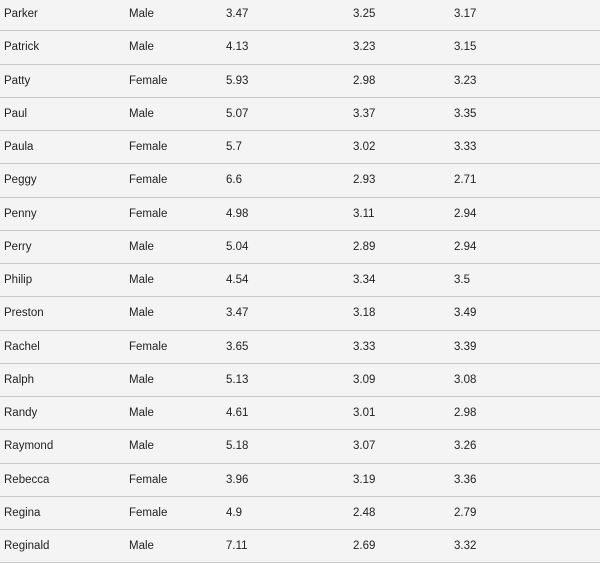 The height and width of the screenshot is (563, 600). I want to click on value-2-cell: 3.37, so click(364, 113).